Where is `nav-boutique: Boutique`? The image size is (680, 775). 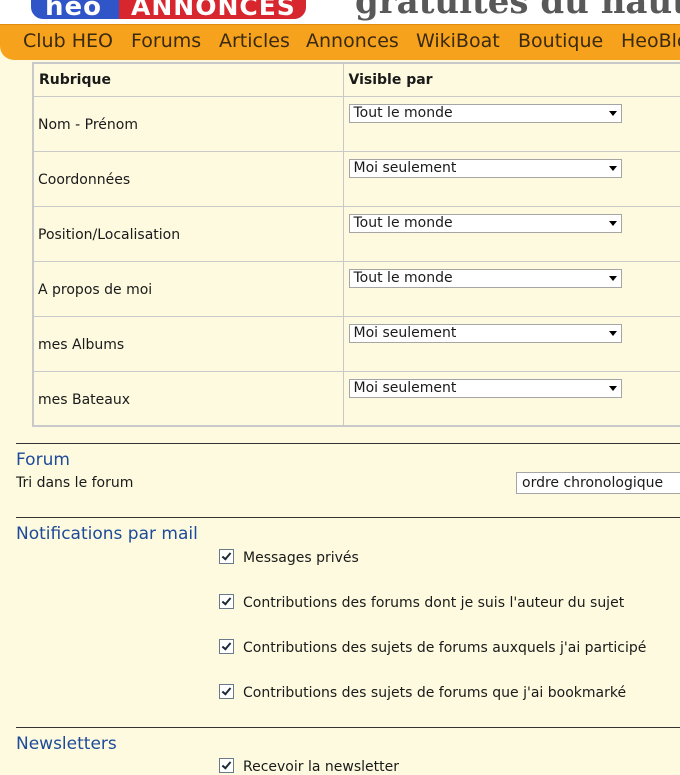 nav-boutique: Boutique is located at coordinates (560, 41).